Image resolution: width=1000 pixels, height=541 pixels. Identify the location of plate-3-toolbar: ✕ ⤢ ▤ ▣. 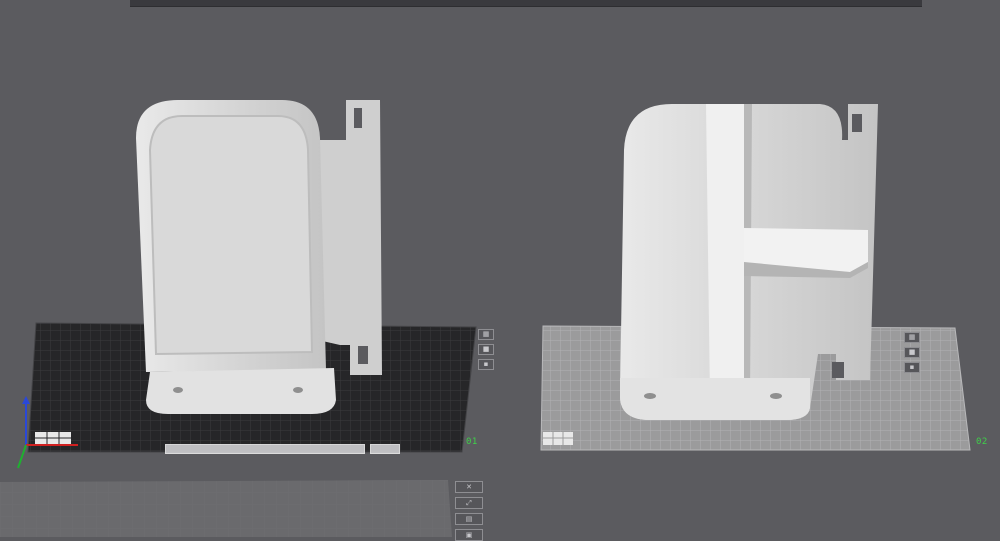
(469, 511).